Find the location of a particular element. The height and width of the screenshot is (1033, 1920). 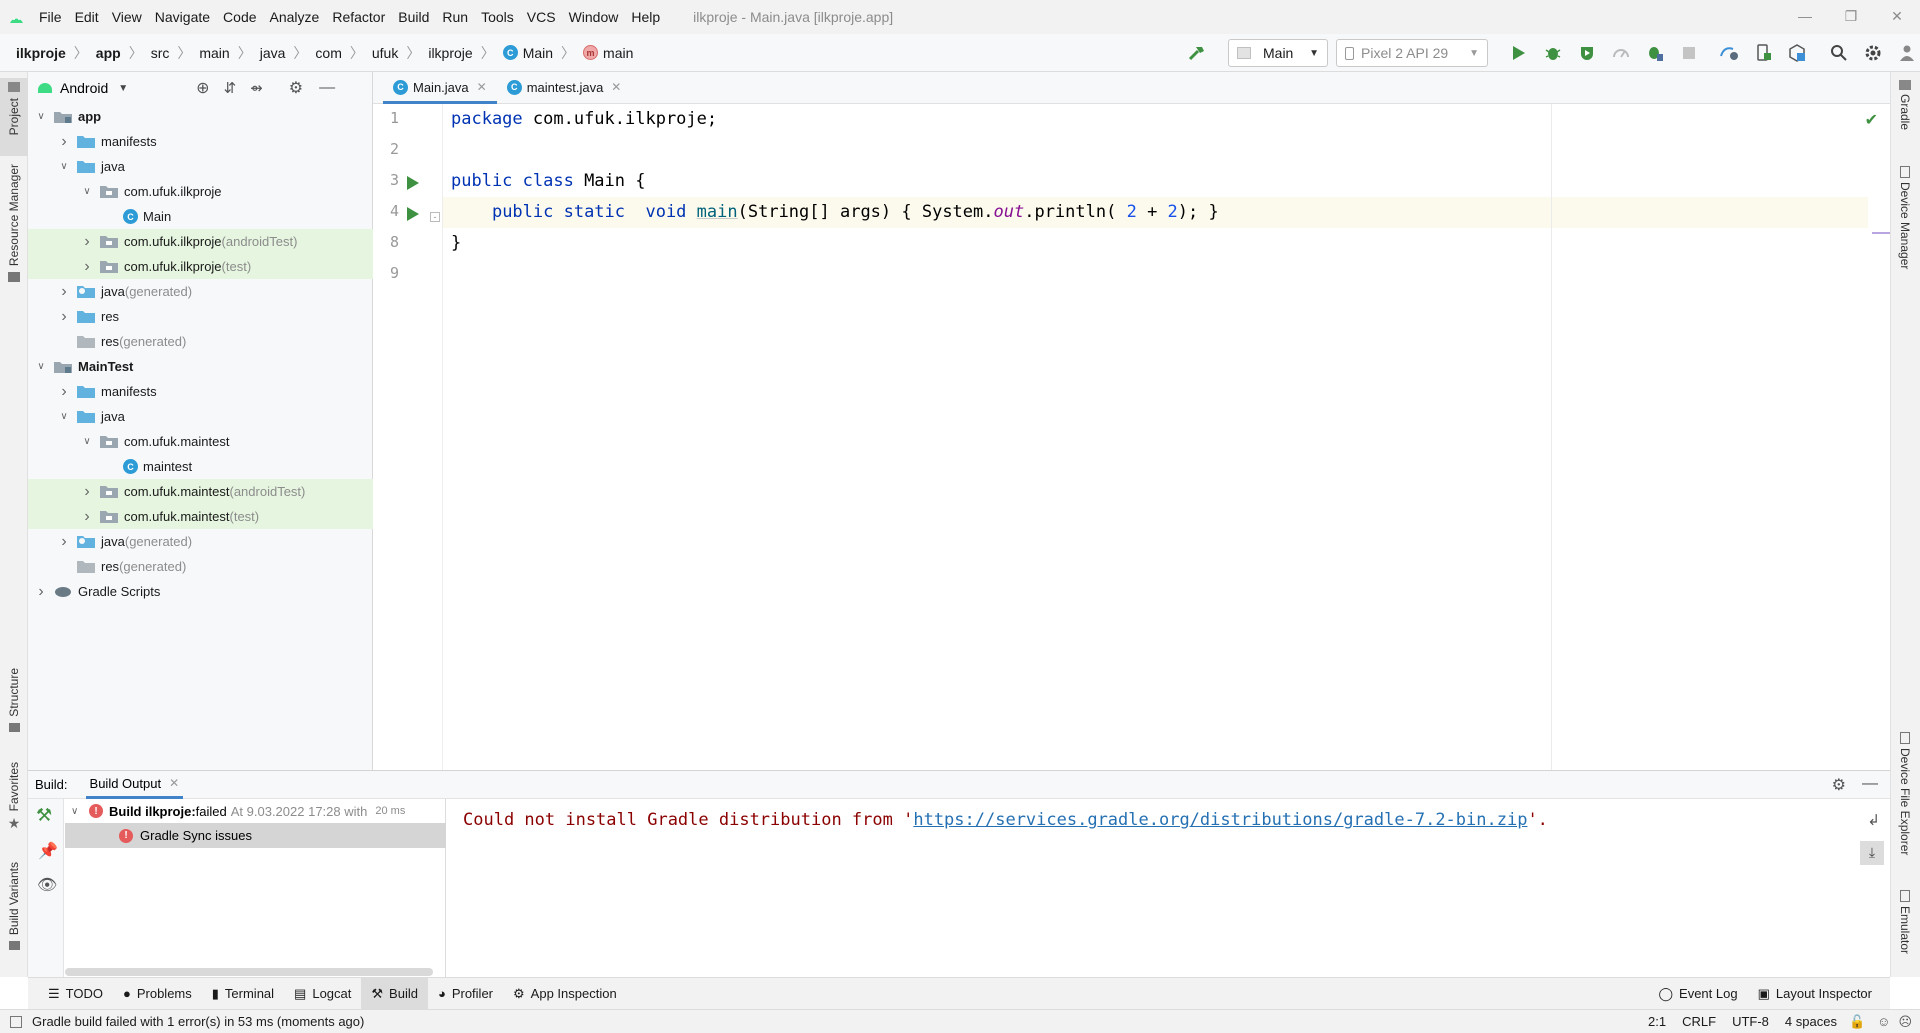

hide-panel-icon: — is located at coordinates (327, 88).